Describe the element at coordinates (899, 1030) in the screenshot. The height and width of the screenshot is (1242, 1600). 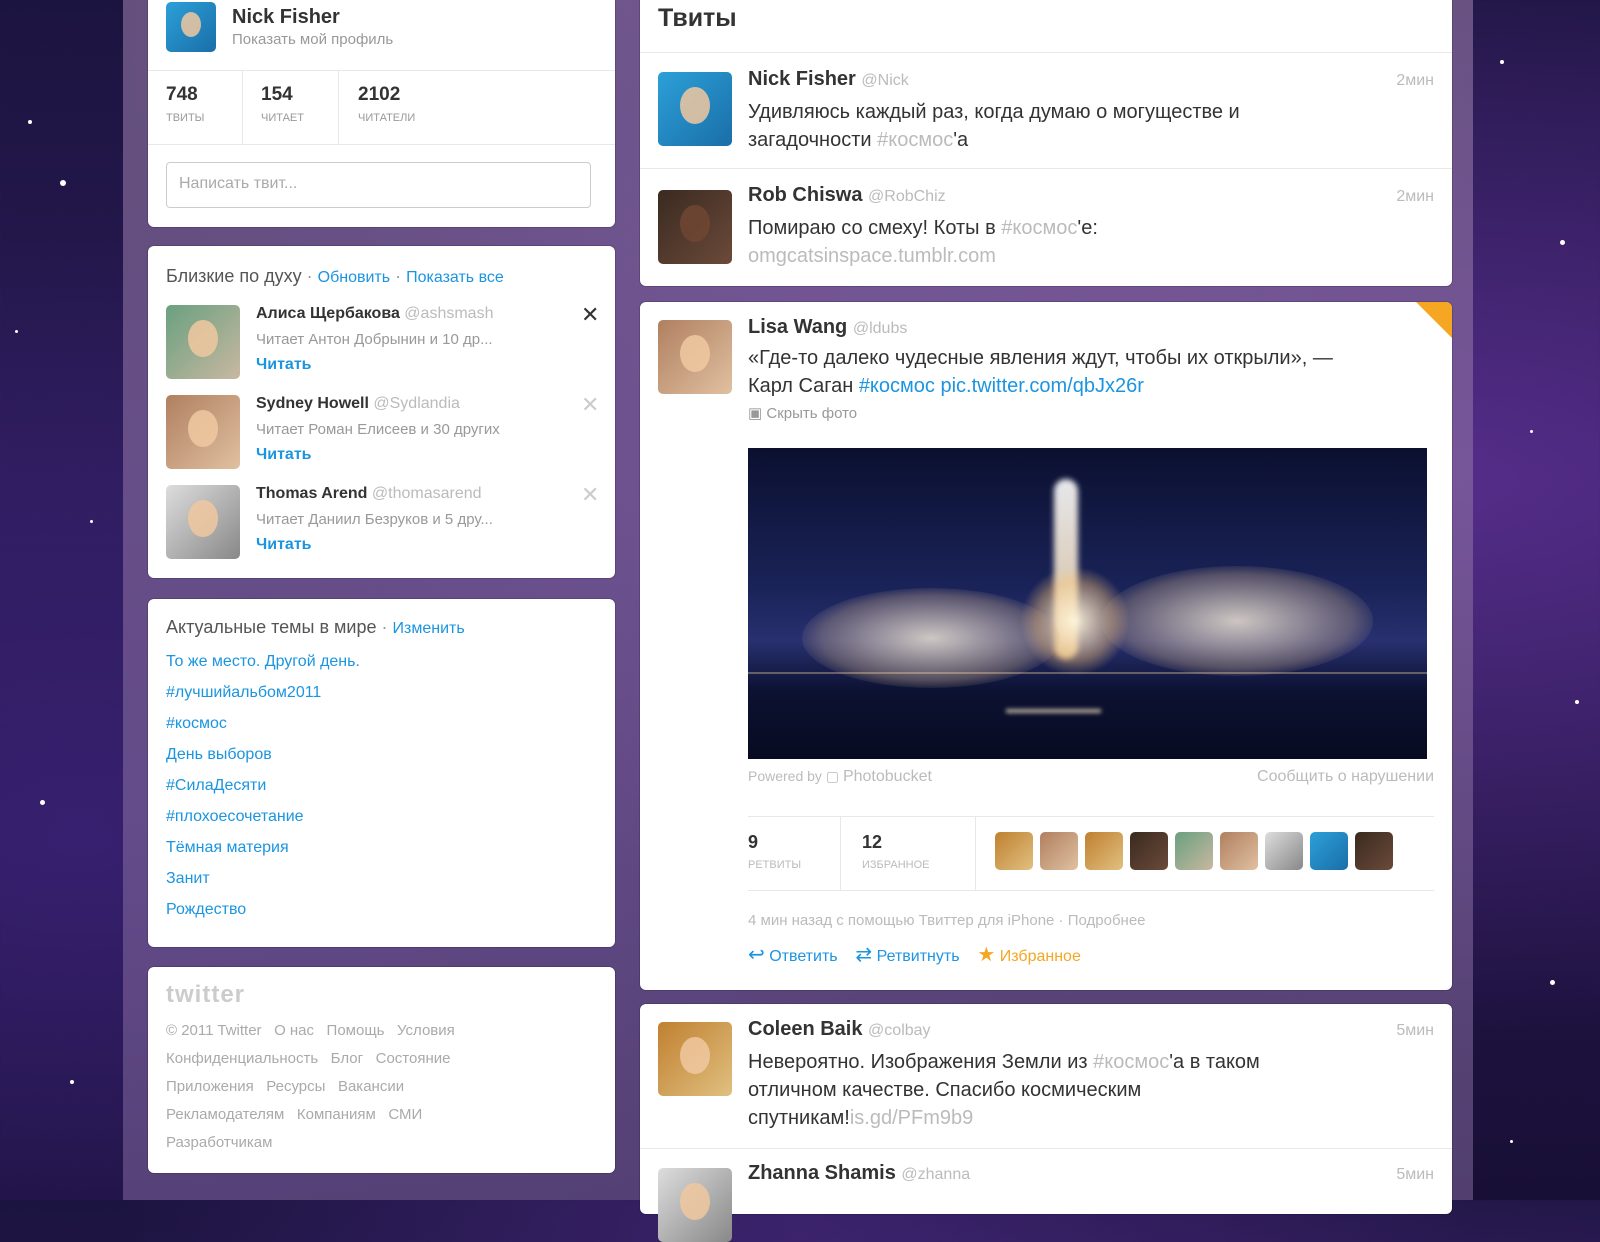
I see `tweet-handle: @colbay` at that location.